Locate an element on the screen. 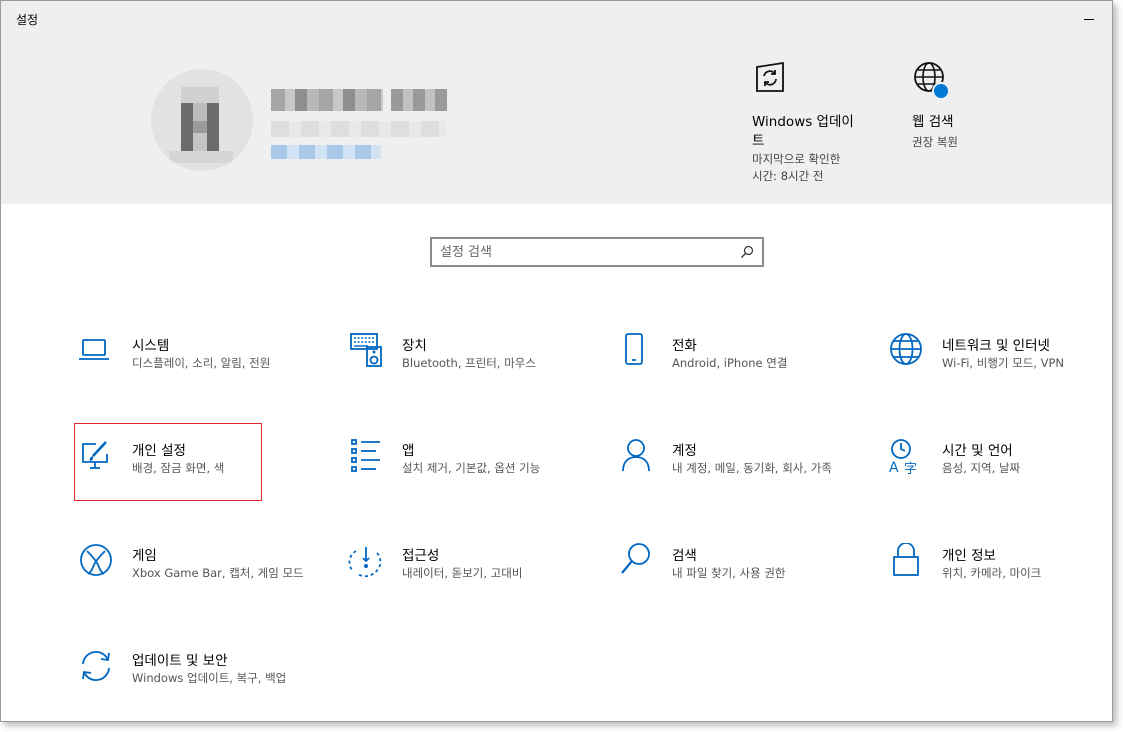  keyboard-speaker-icon is located at coordinates (366, 350).